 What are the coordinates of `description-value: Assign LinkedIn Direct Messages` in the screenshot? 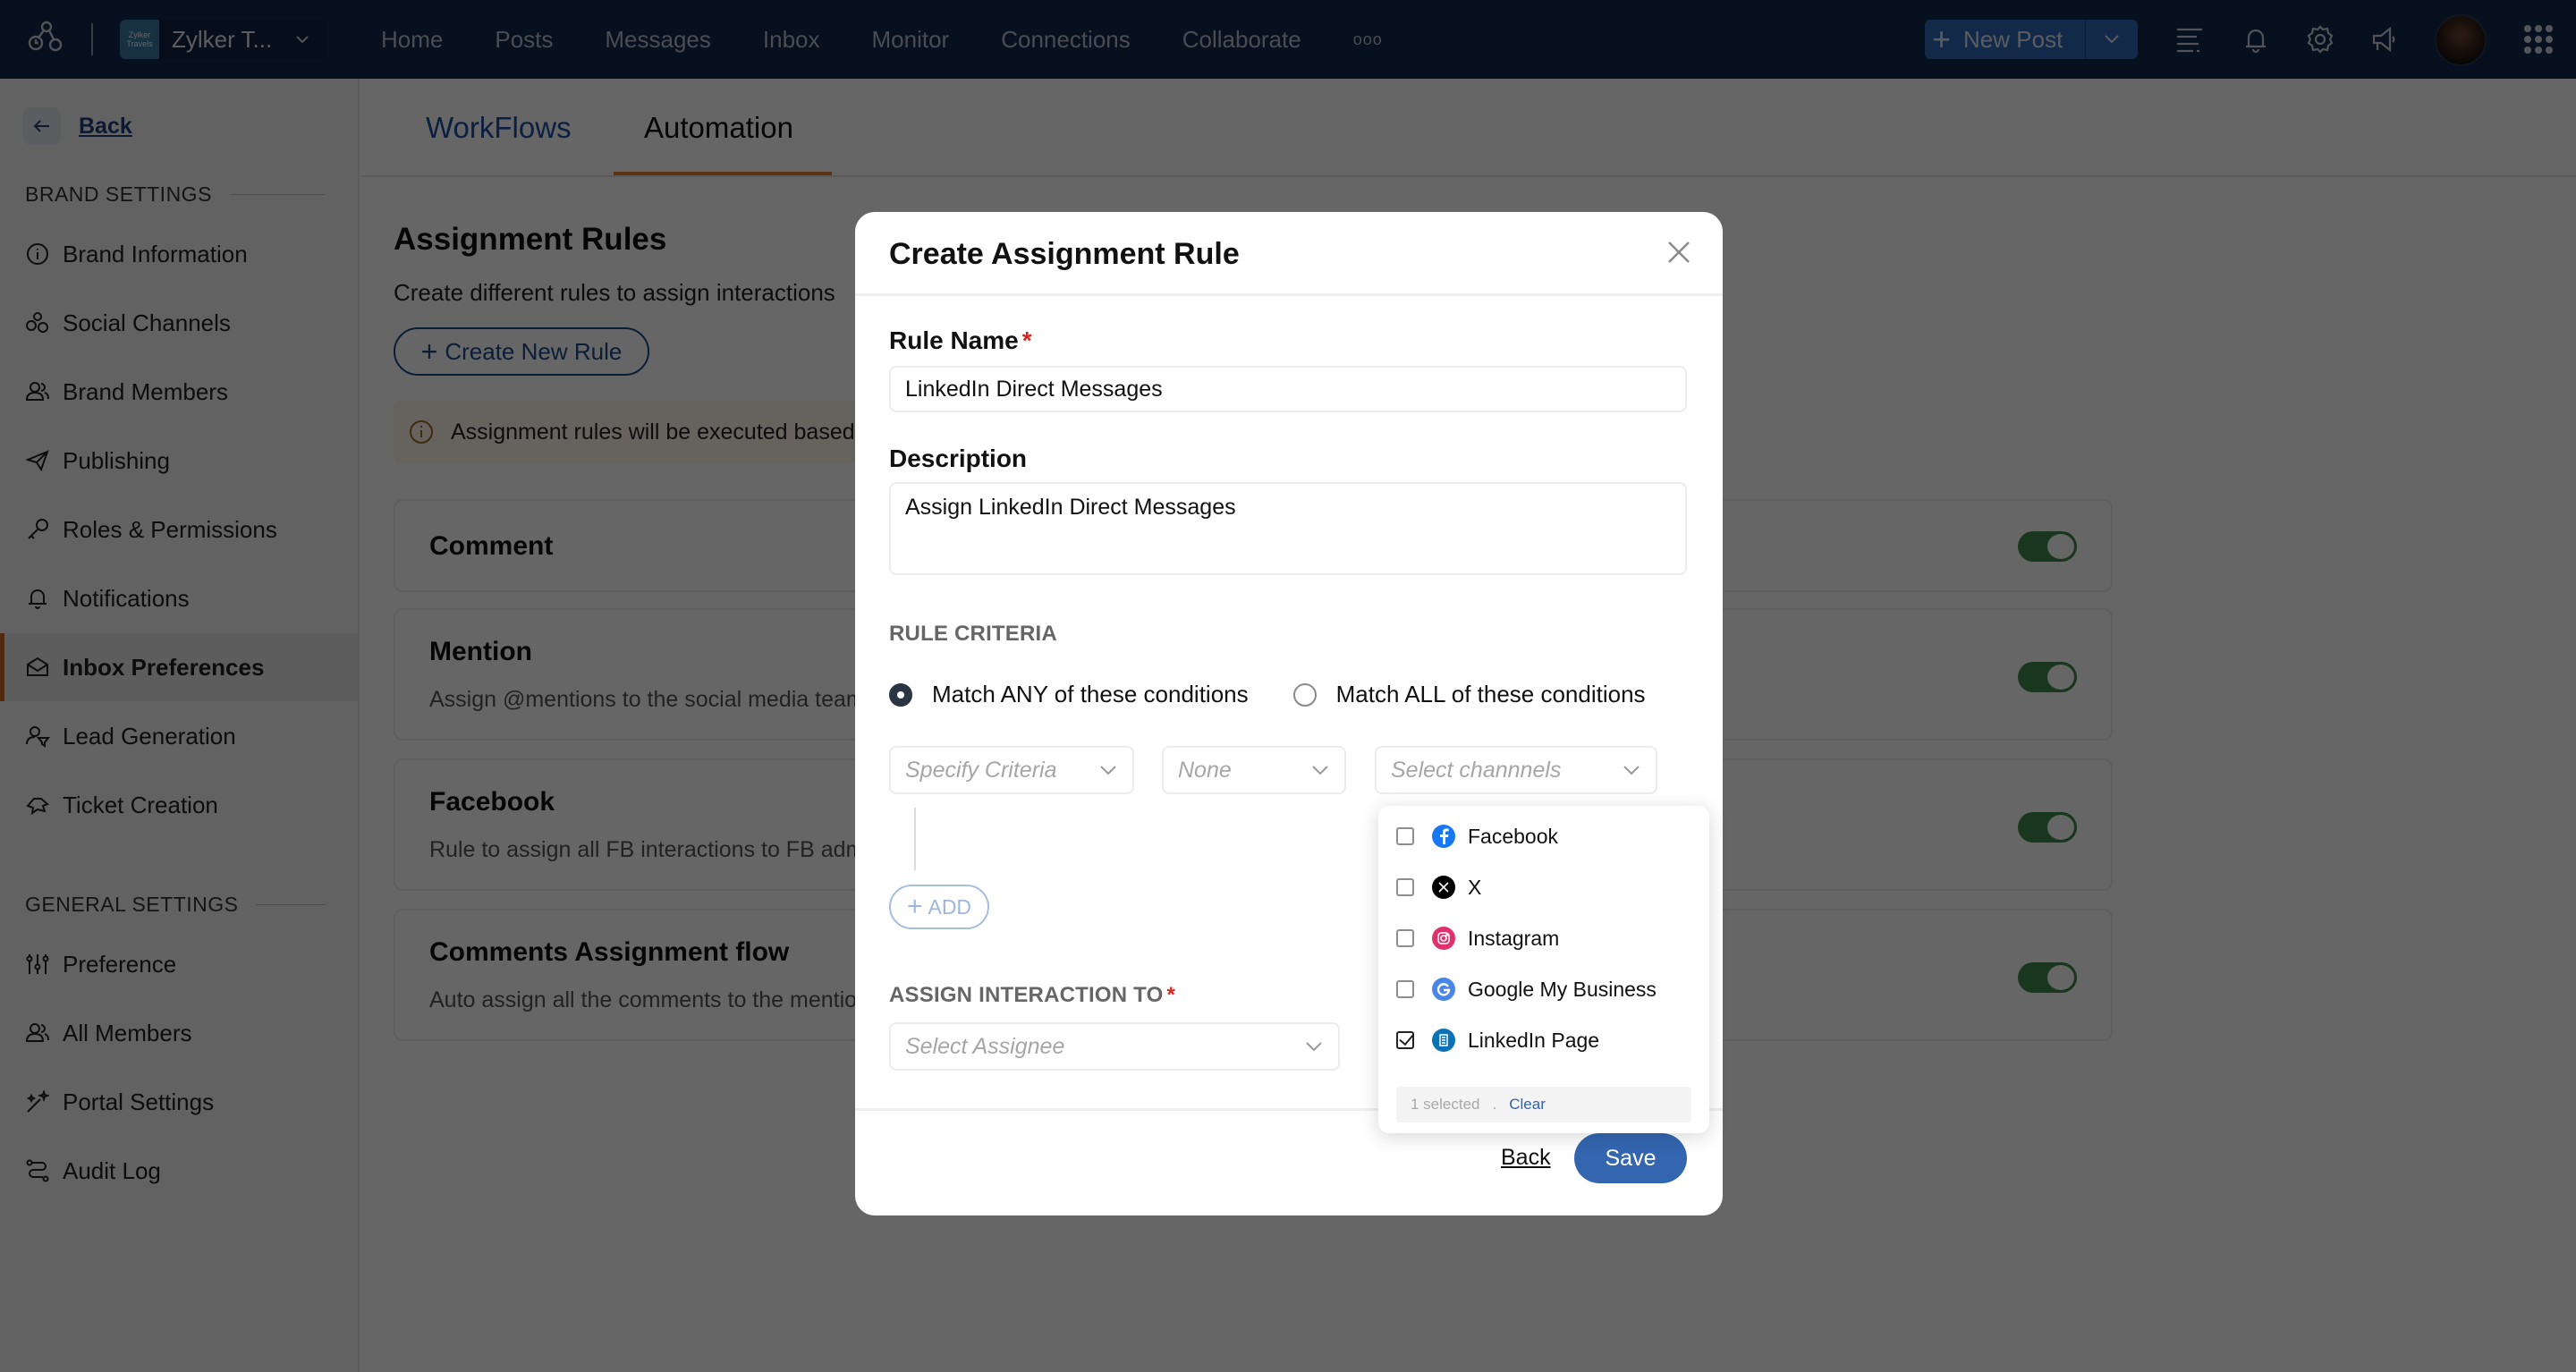 It's located at (1070, 507).